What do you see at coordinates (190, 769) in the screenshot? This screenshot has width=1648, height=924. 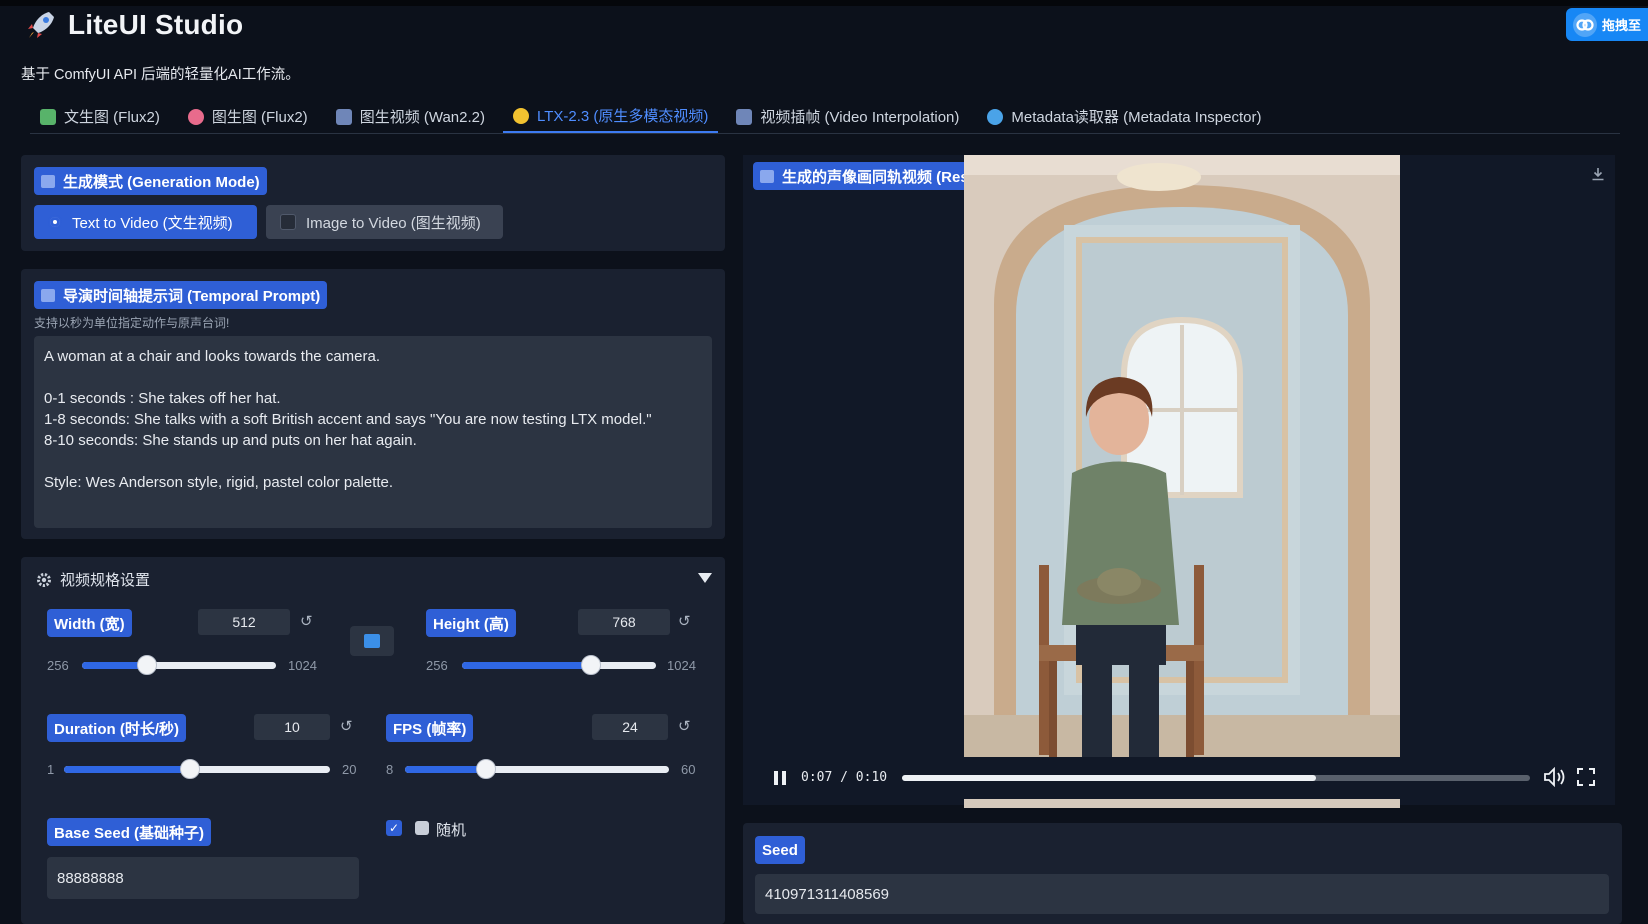 I see `duration-slider-thumb` at bounding box center [190, 769].